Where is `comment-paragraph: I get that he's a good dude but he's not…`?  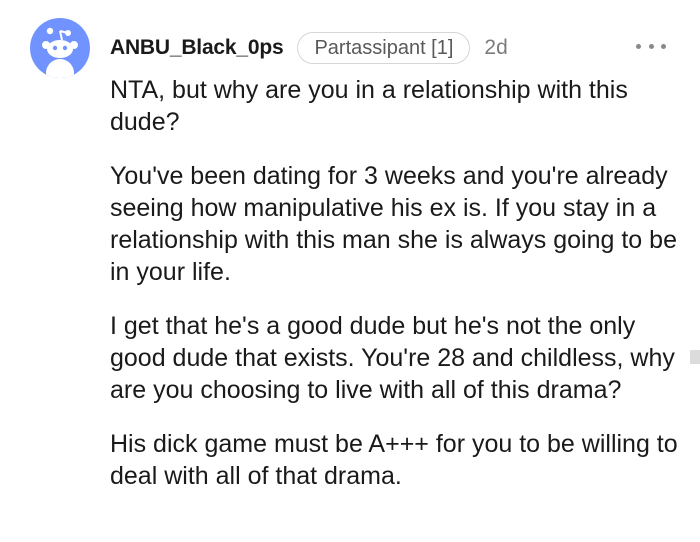 comment-paragraph: I get that he's a good dude but he's not… is located at coordinates (392, 358).